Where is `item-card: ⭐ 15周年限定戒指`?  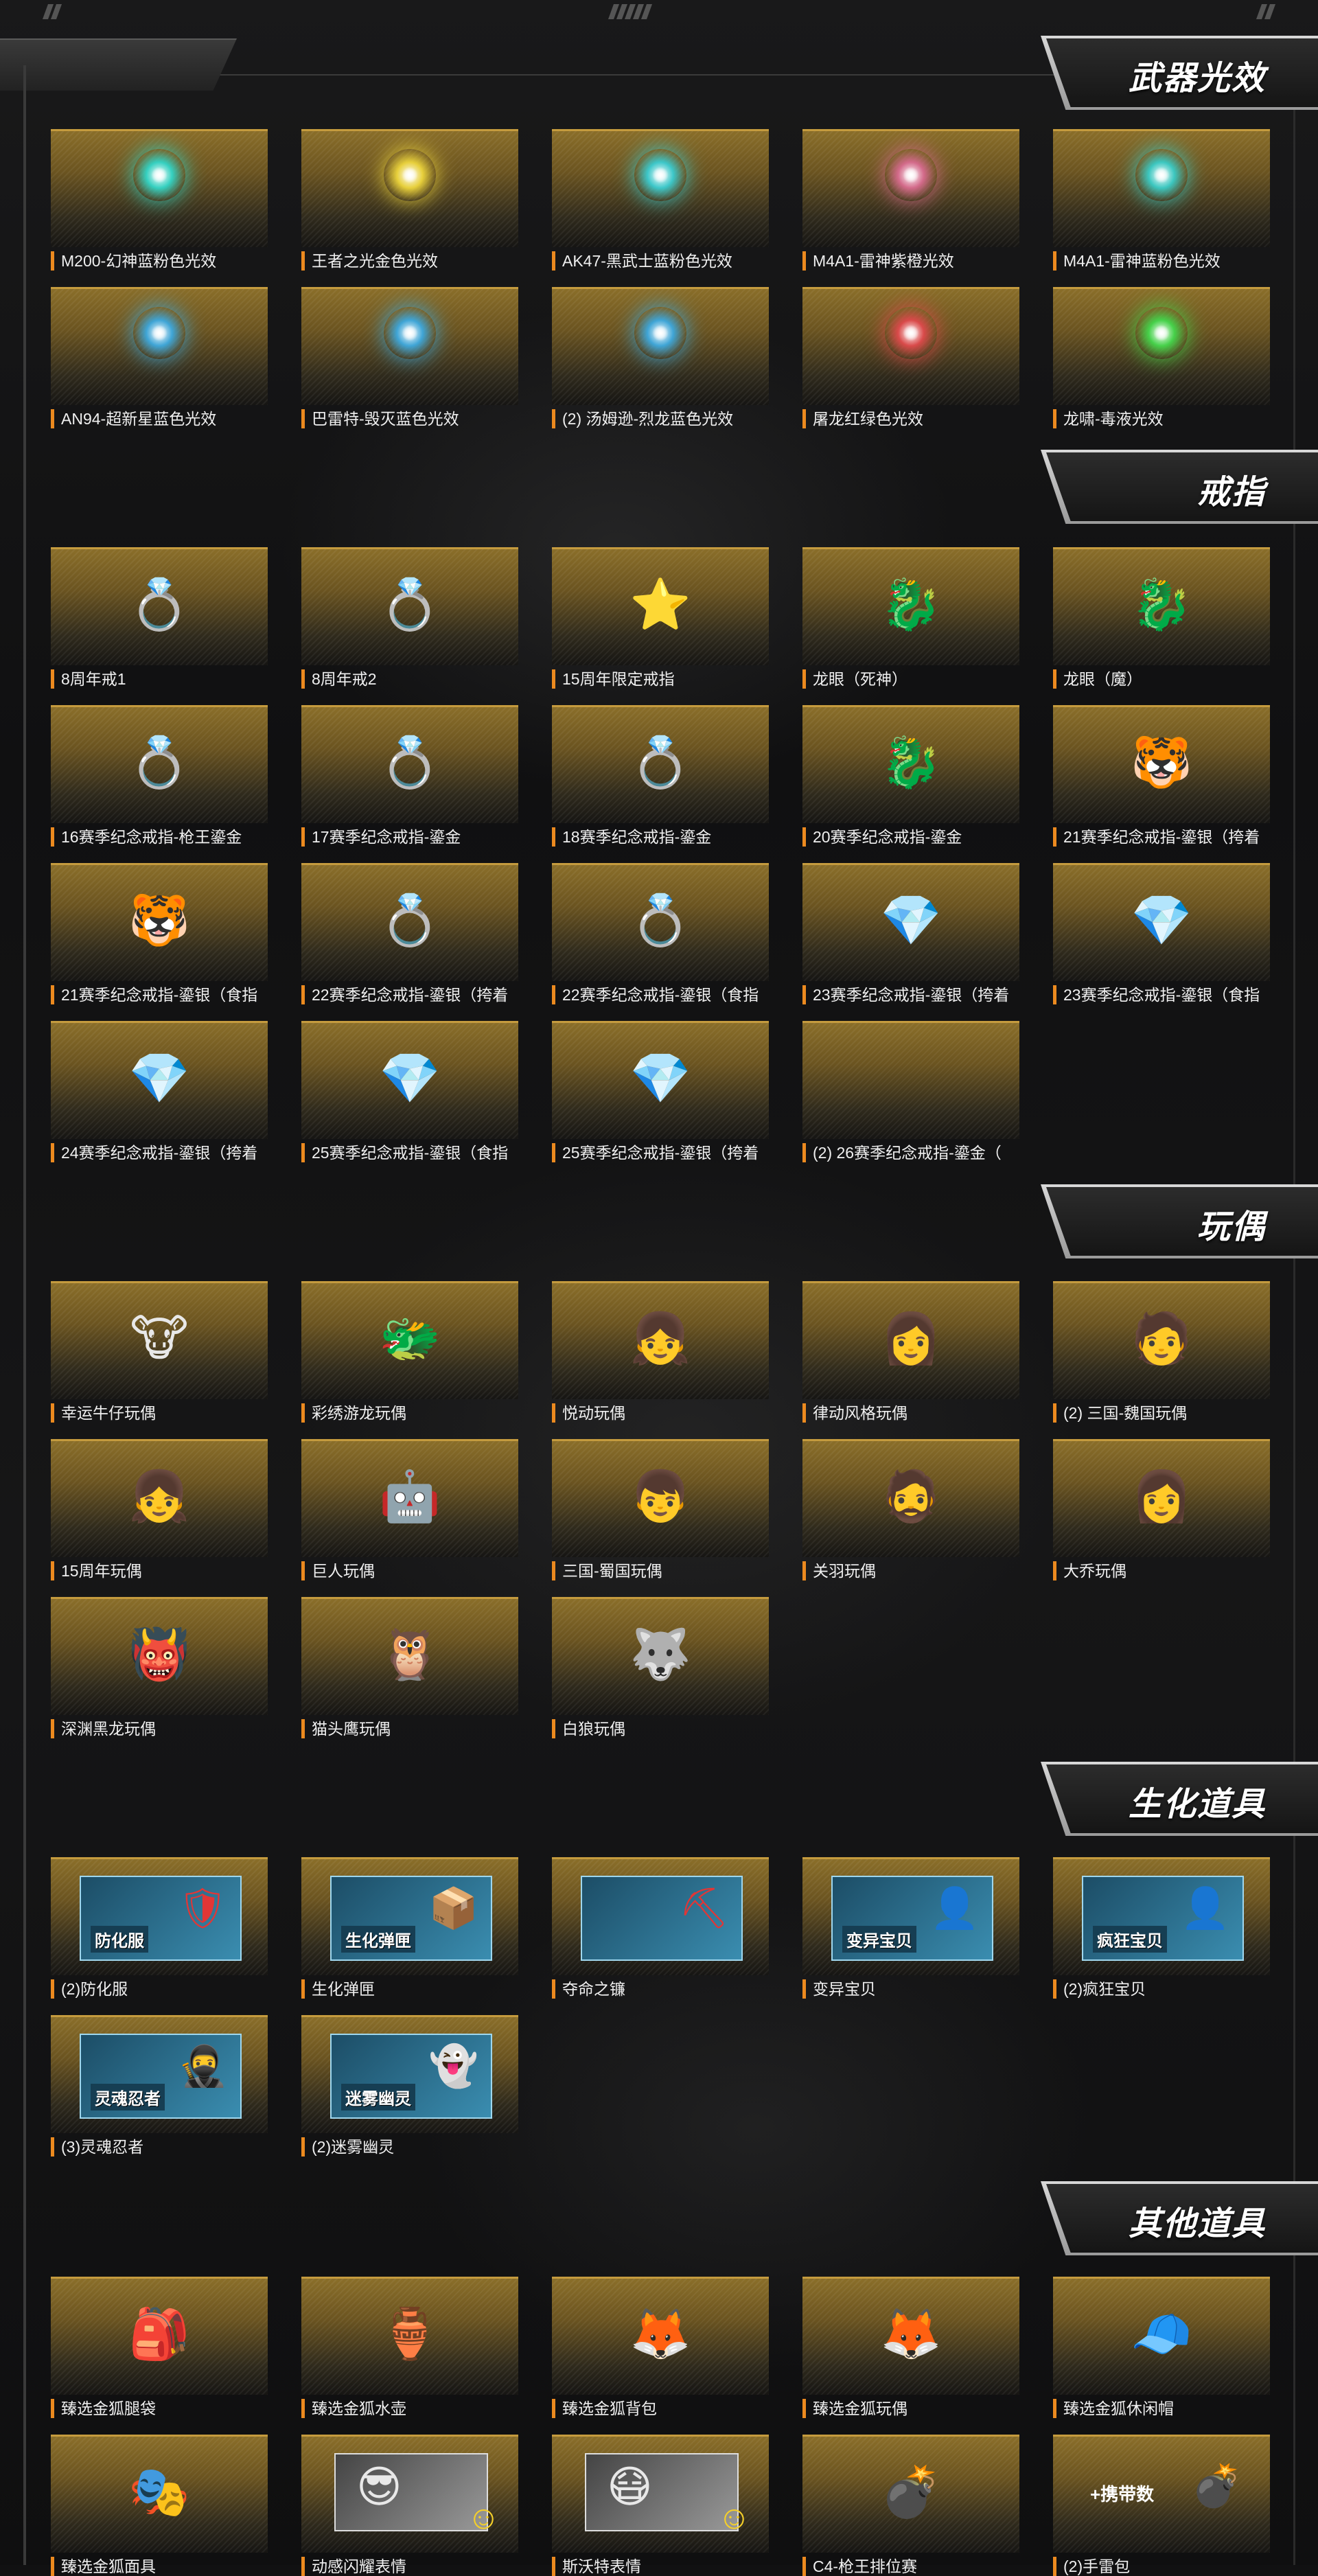 item-card: ⭐ 15周年限定戒指 is located at coordinates (660, 618).